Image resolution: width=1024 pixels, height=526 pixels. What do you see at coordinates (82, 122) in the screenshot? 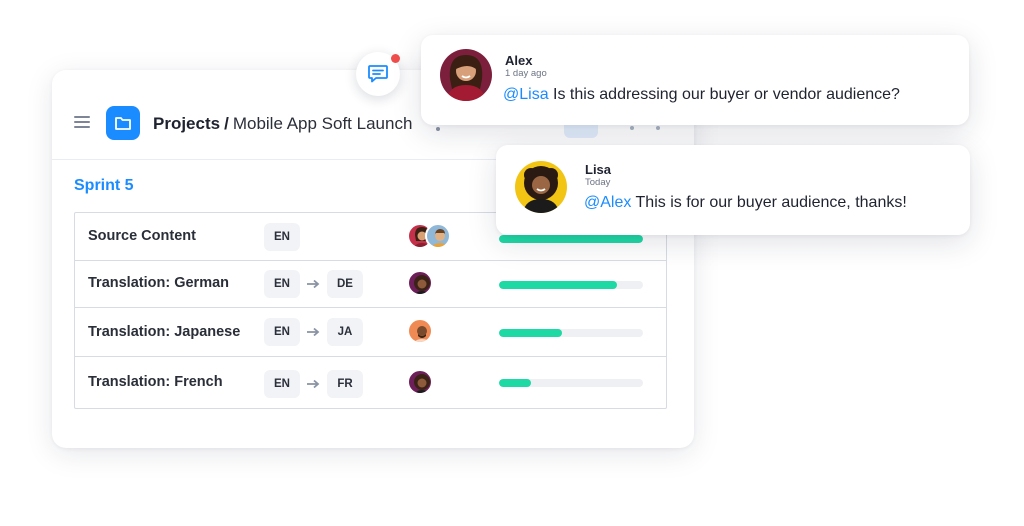
I see `hamburger-menu-icon` at bounding box center [82, 122].